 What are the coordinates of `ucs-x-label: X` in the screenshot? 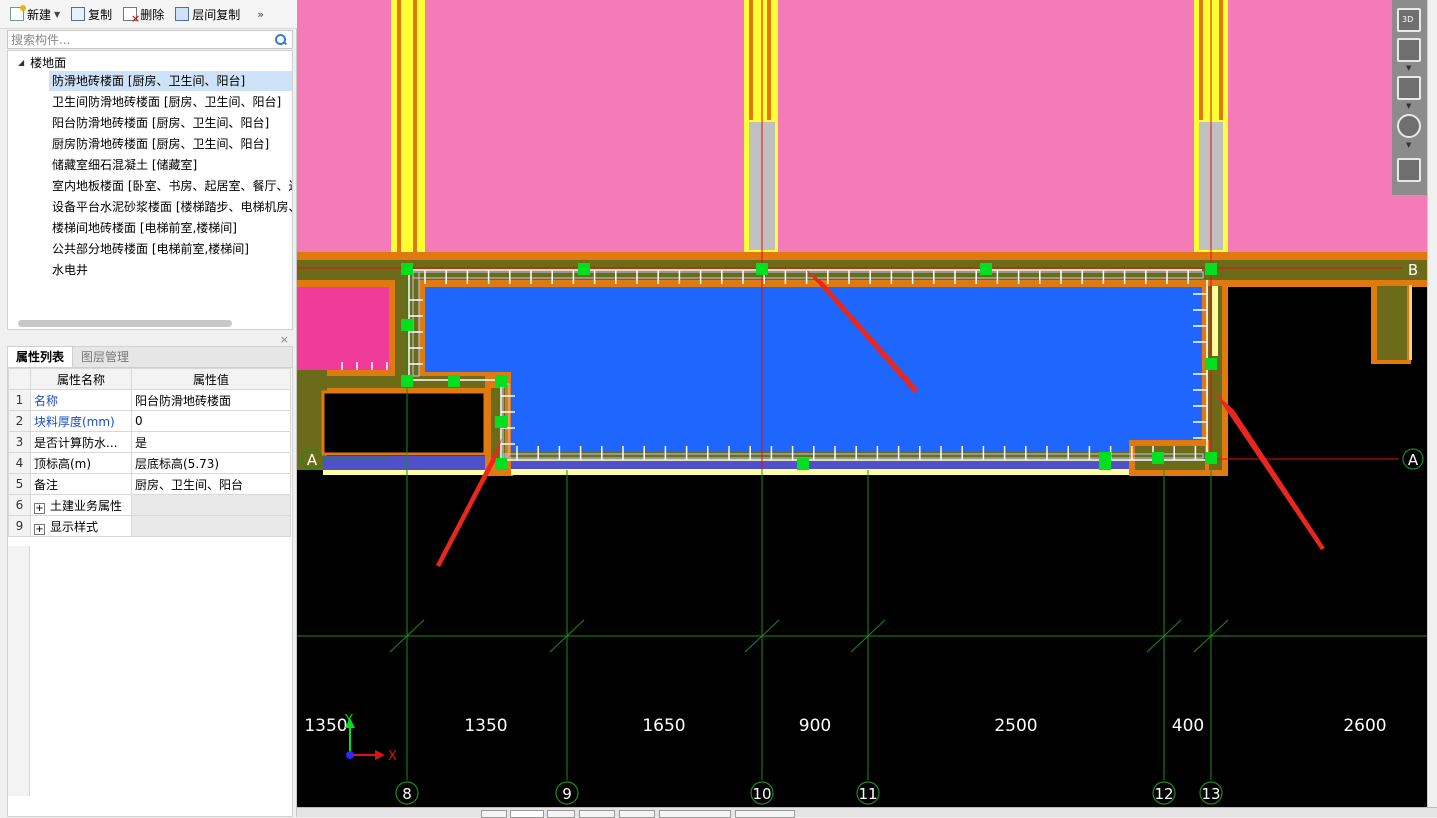 It's located at (392, 756).